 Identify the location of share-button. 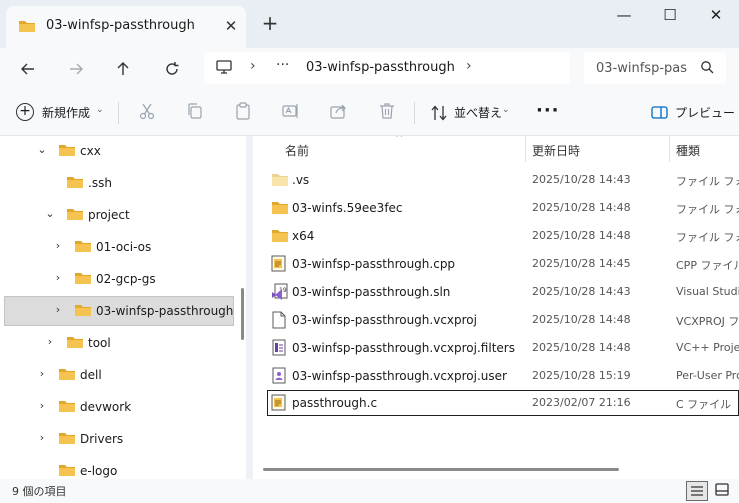
(341, 113).